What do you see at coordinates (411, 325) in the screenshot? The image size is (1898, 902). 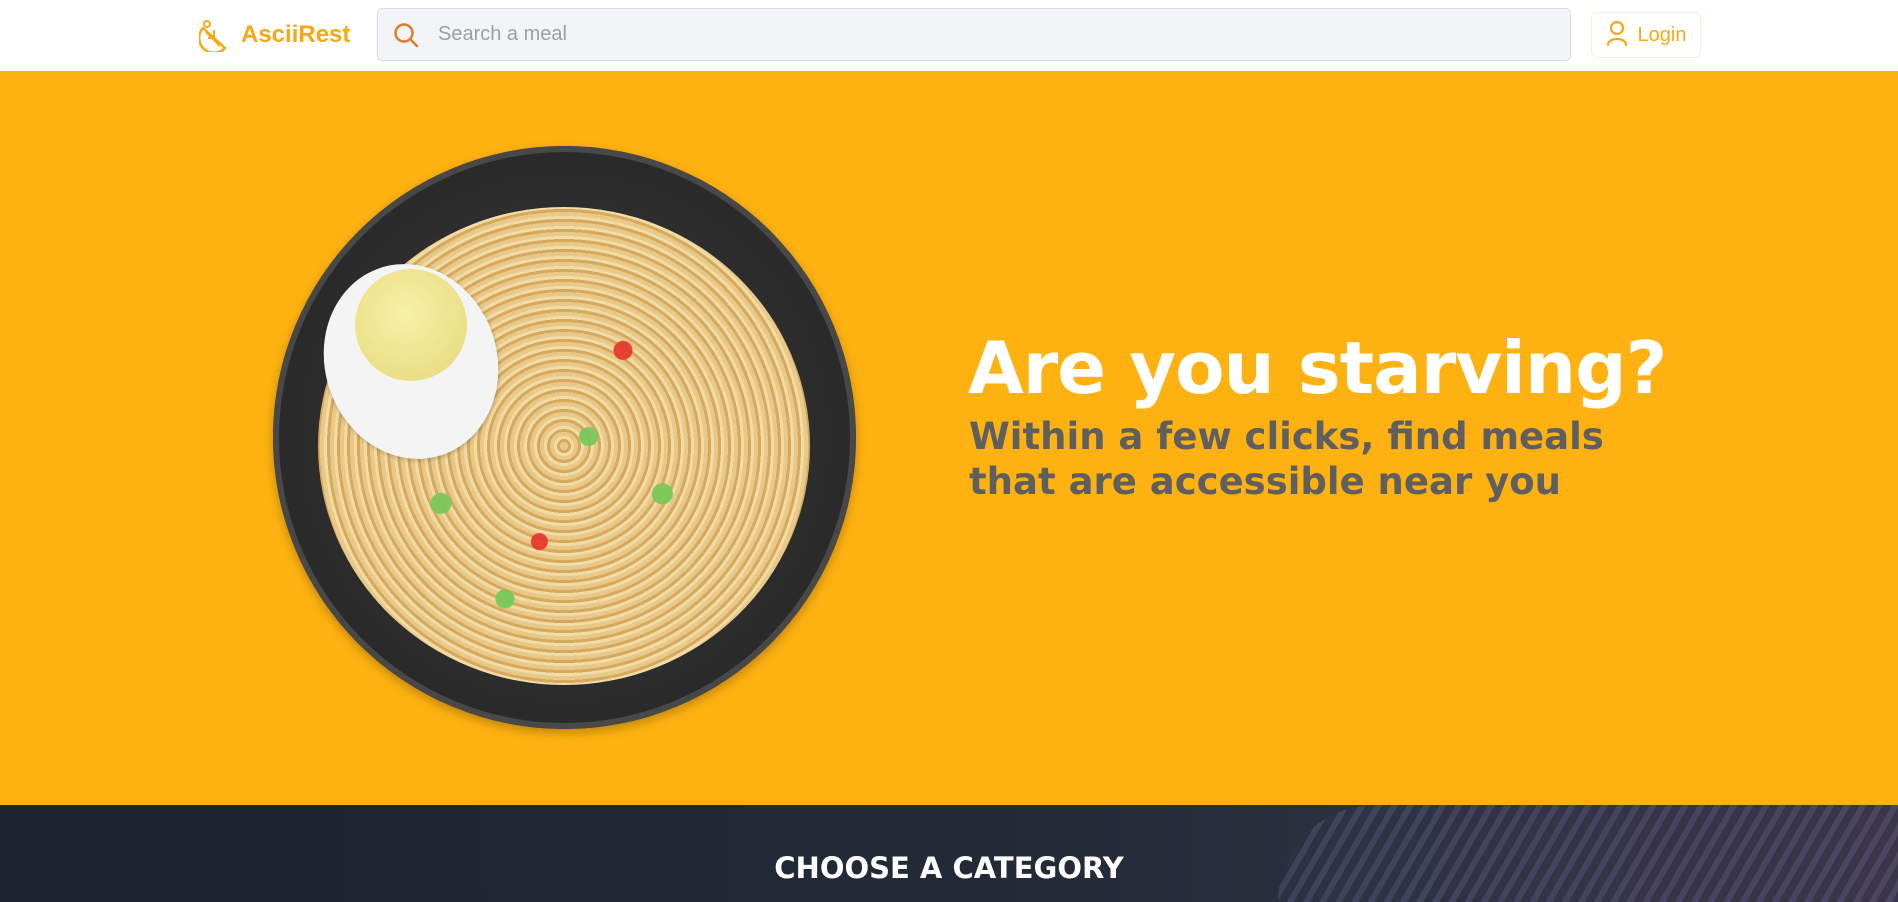 I see `egg-yolk` at bounding box center [411, 325].